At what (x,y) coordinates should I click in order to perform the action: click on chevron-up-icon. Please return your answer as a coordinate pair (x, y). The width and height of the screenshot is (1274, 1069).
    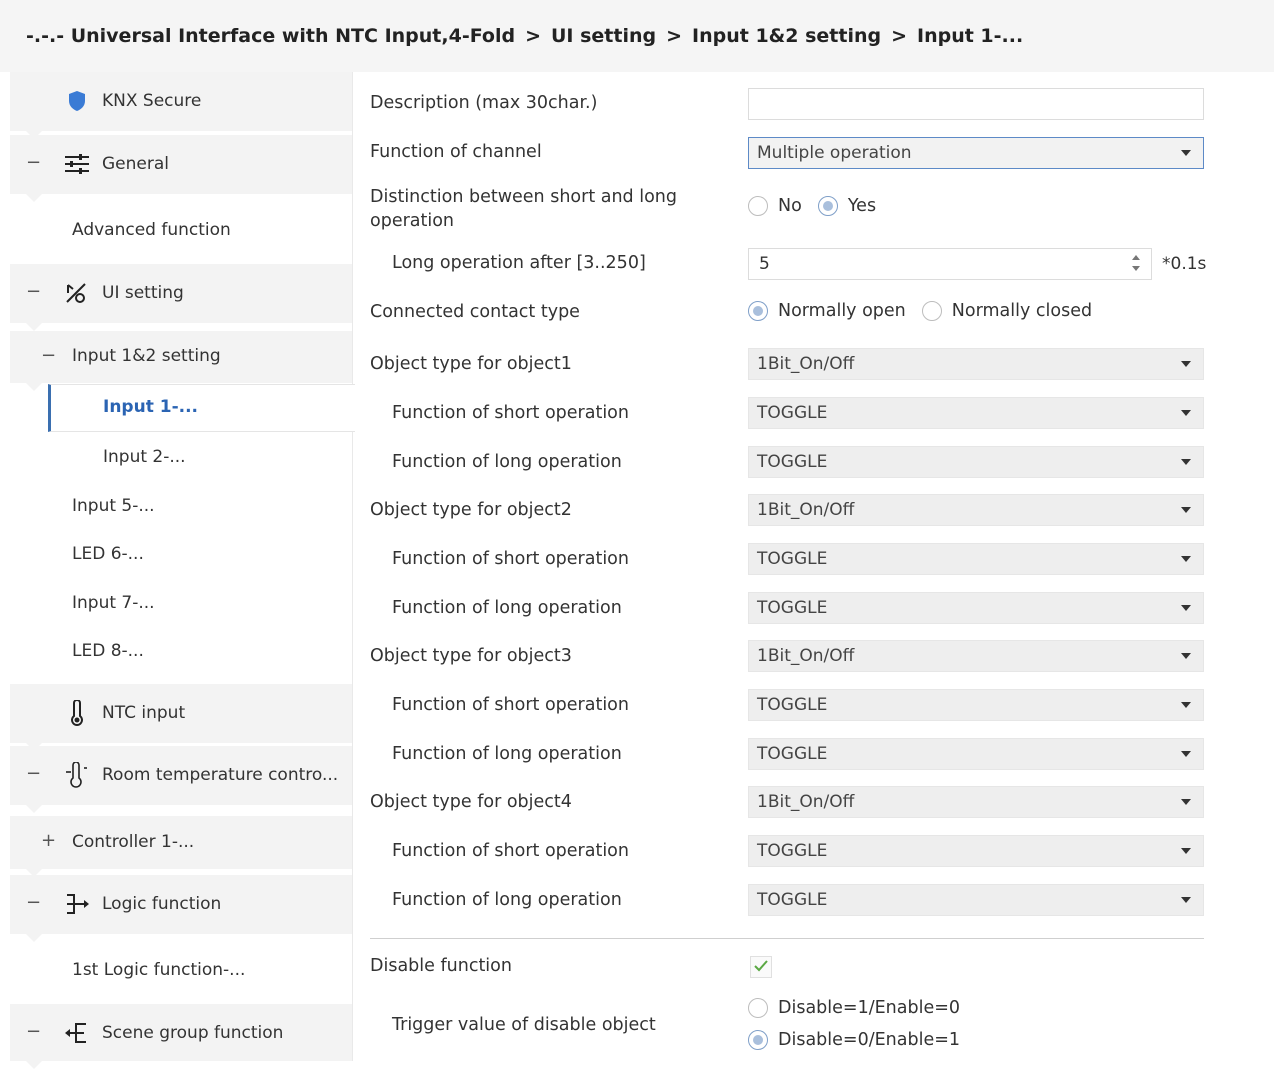
    Looking at the image, I should click on (1136, 257).